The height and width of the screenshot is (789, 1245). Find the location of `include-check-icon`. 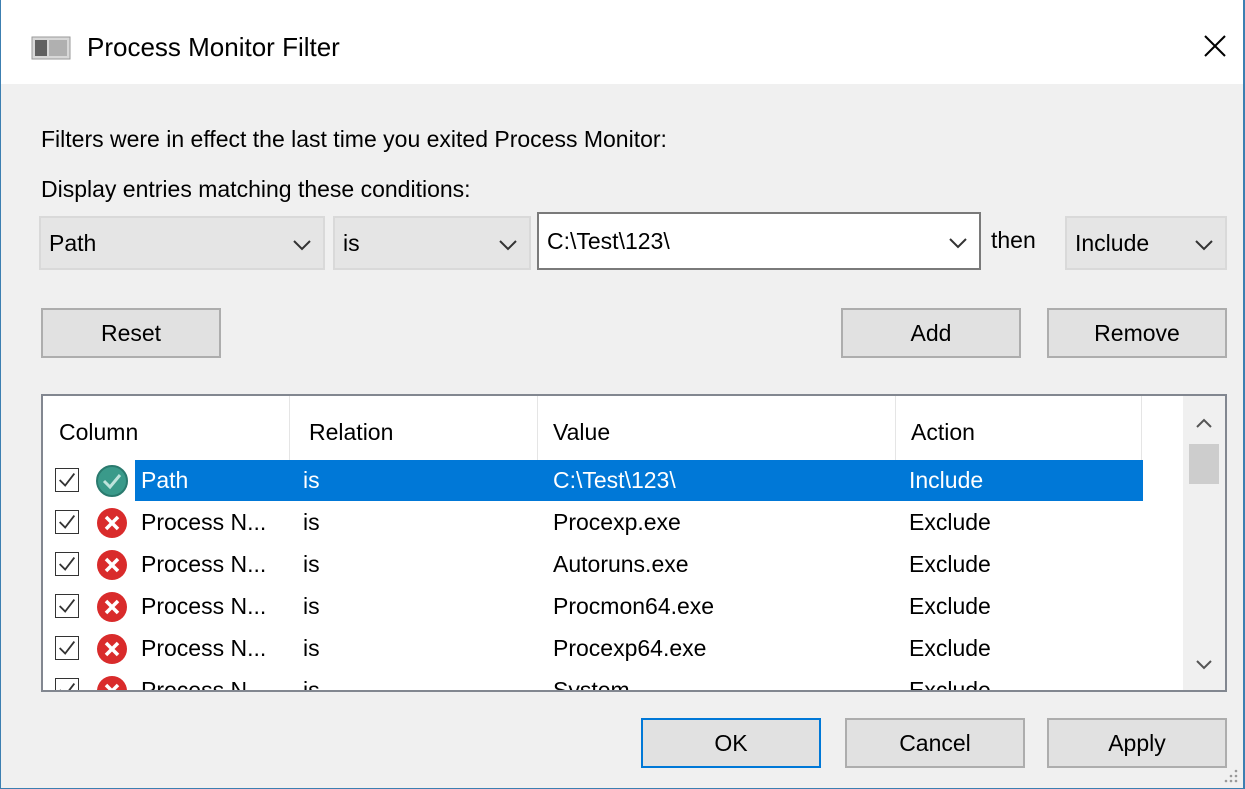

include-check-icon is located at coordinates (112, 481).